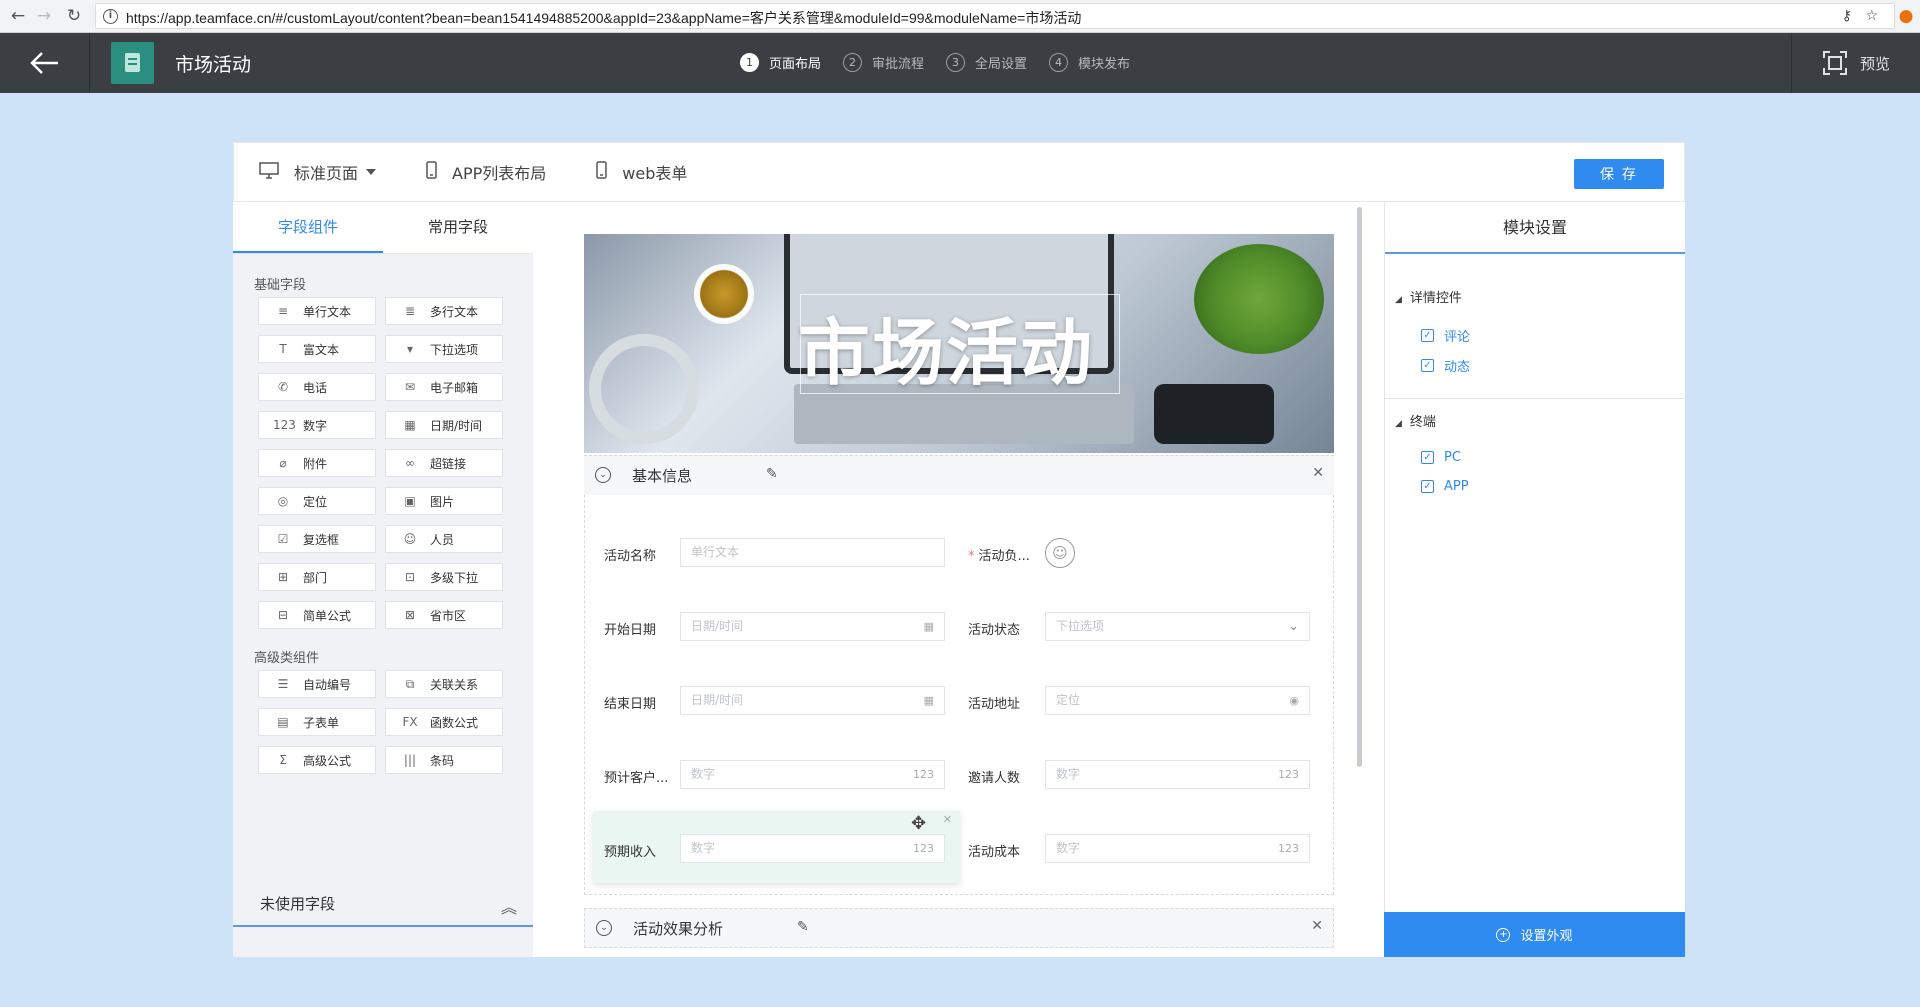  What do you see at coordinates (317, 387) in the screenshot?
I see `field-component-basic-4: ✆ 电话` at bounding box center [317, 387].